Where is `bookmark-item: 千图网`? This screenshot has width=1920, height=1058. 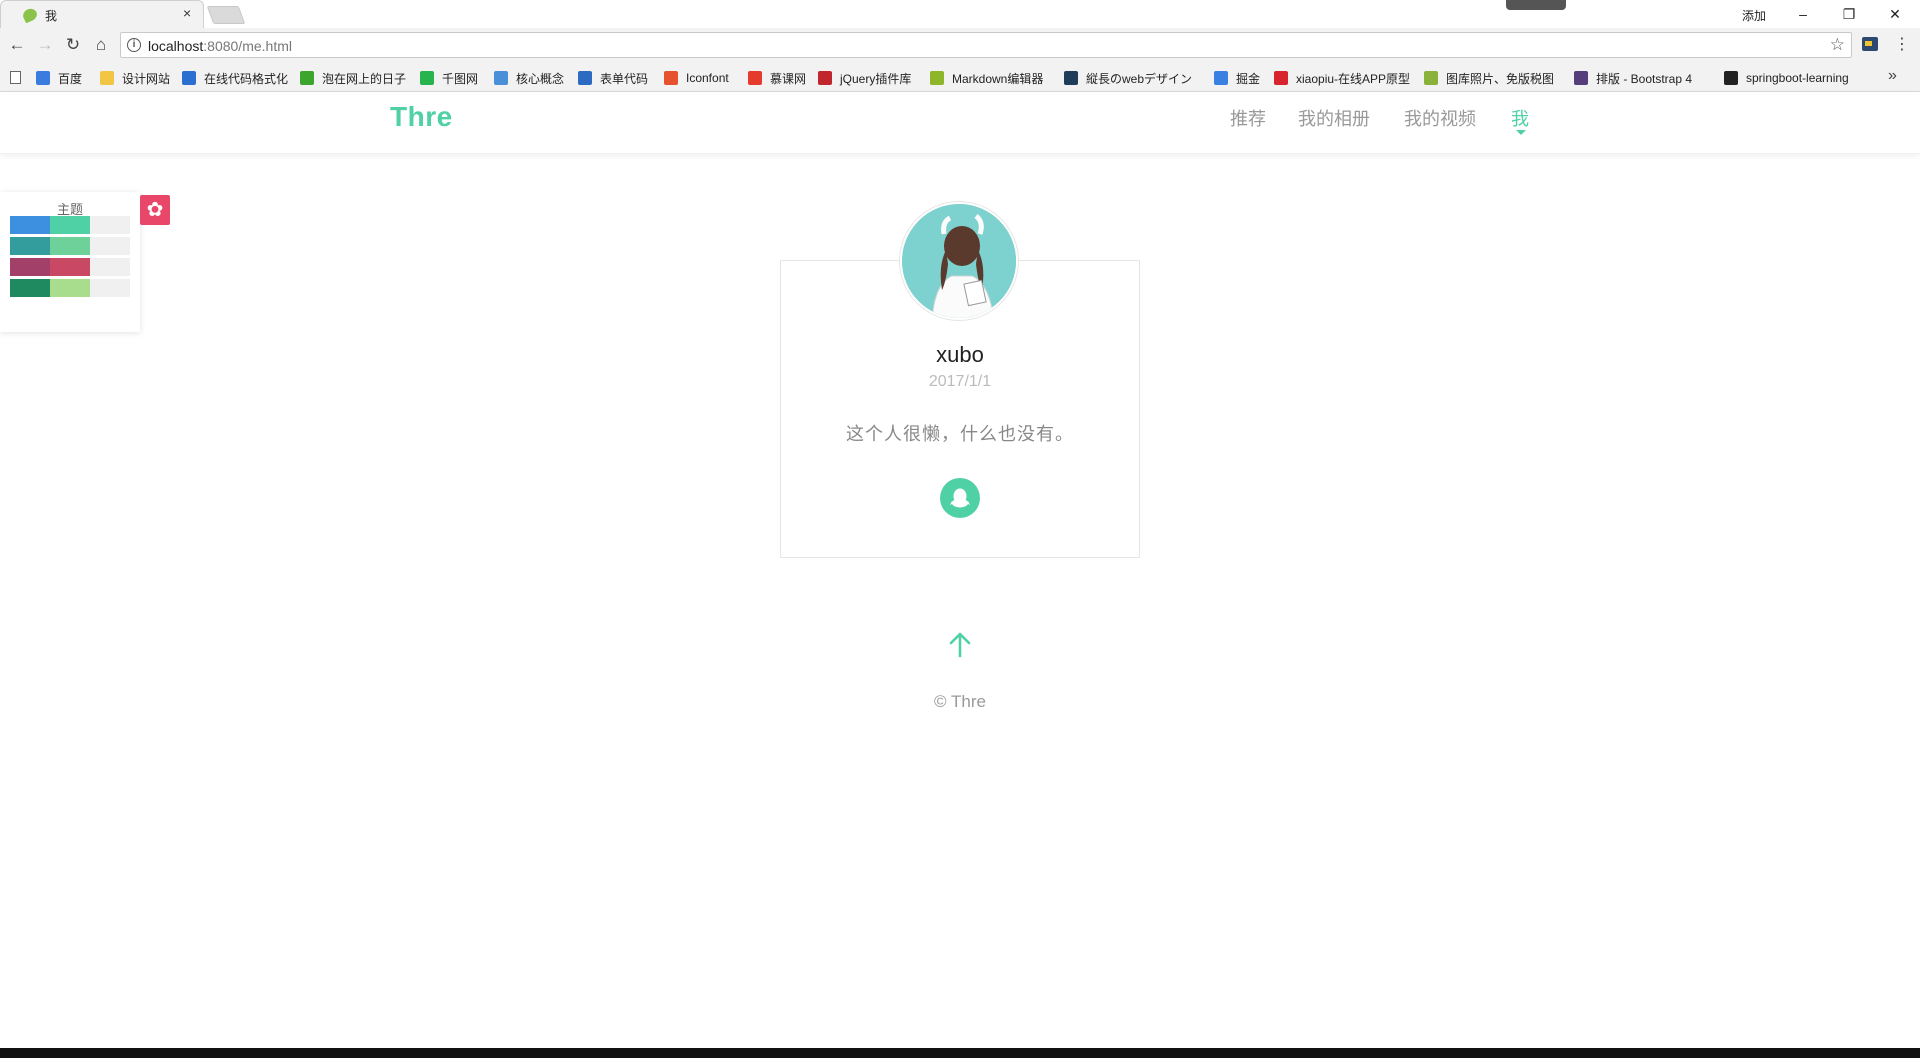
bookmark-item: 千图网 is located at coordinates (449, 78).